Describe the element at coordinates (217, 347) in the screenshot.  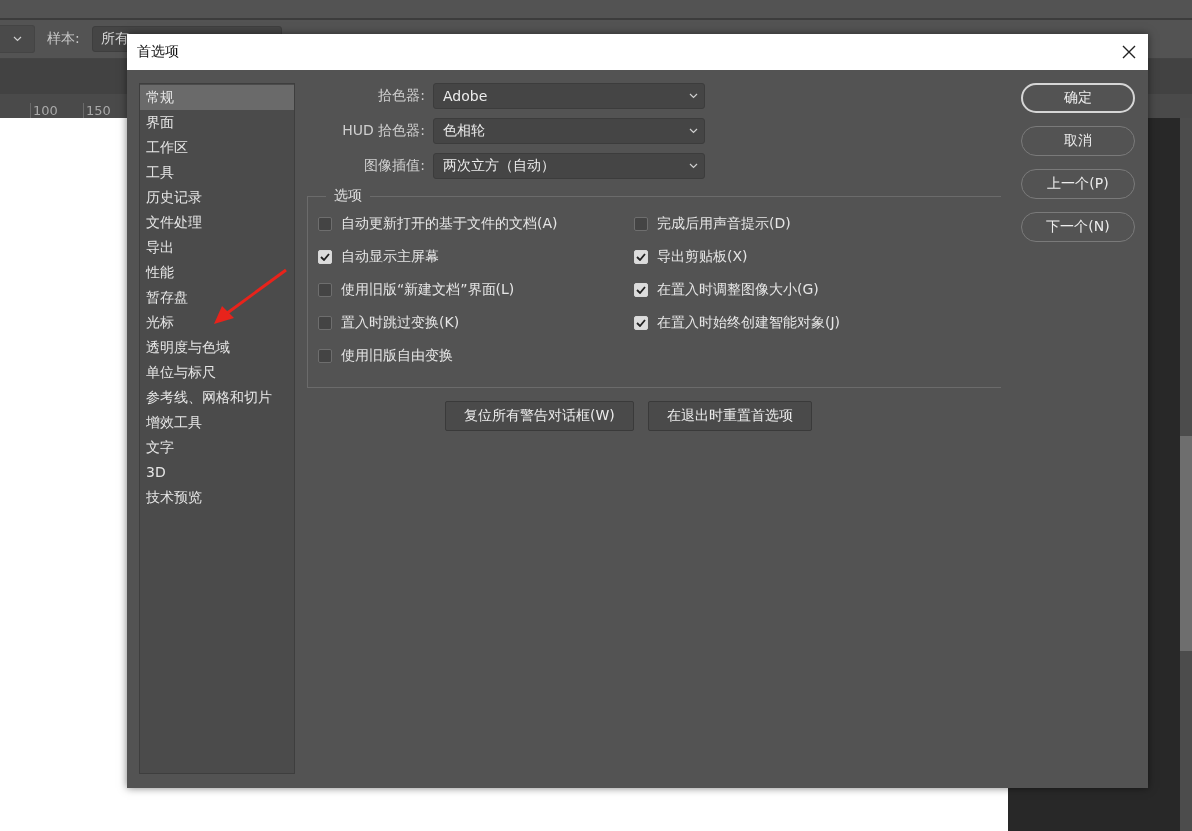
I see `category-item: 透明度与色域` at that location.